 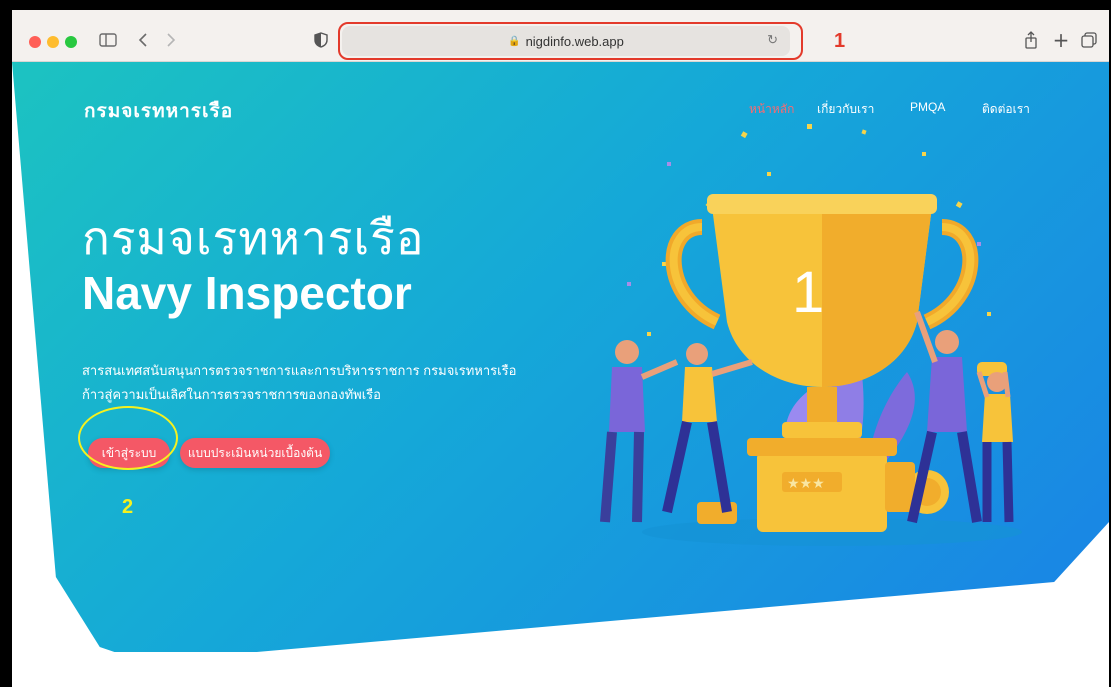 What do you see at coordinates (128, 507) in the screenshot?
I see `annotation-label-2: 2` at bounding box center [128, 507].